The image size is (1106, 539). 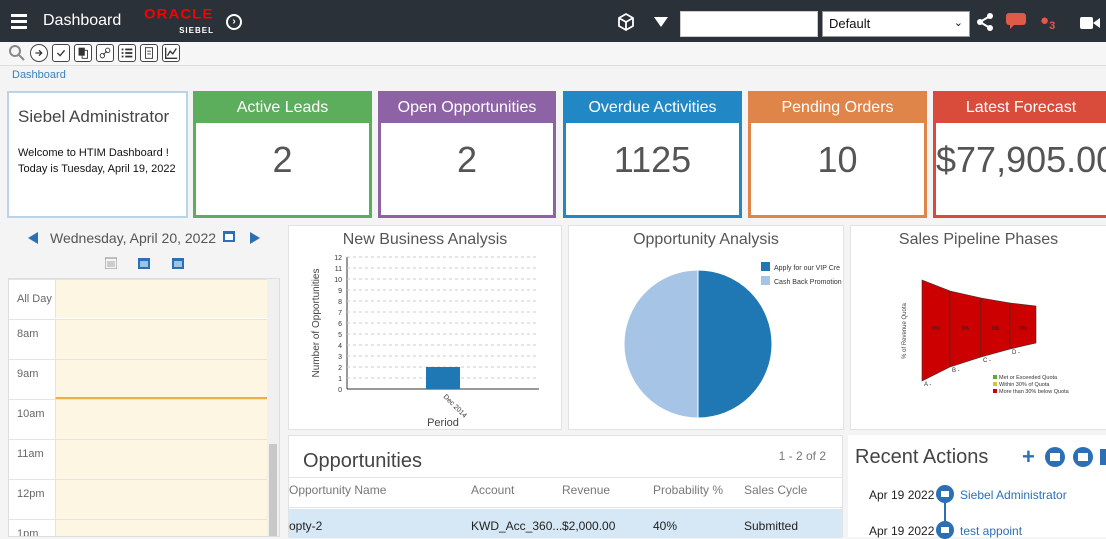 What do you see at coordinates (771, 526) in the screenshot?
I see `sales-cycle-cell: Submitted` at bounding box center [771, 526].